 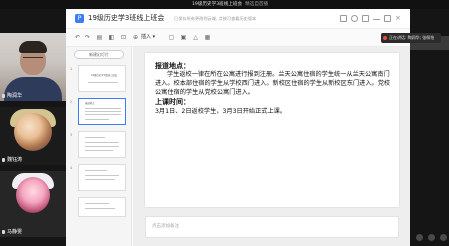 What do you see at coordinates (217, 4) in the screenshot?
I see `meeting-title-text: 19级历史学3班线上班会` at bounding box center [217, 4].